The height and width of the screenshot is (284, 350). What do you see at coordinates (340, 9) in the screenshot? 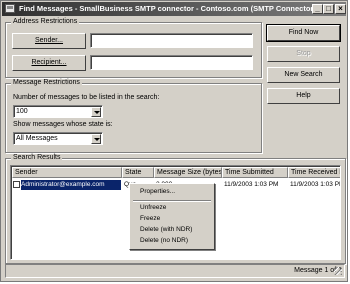
I see `close-button: ×` at bounding box center [340, 9].